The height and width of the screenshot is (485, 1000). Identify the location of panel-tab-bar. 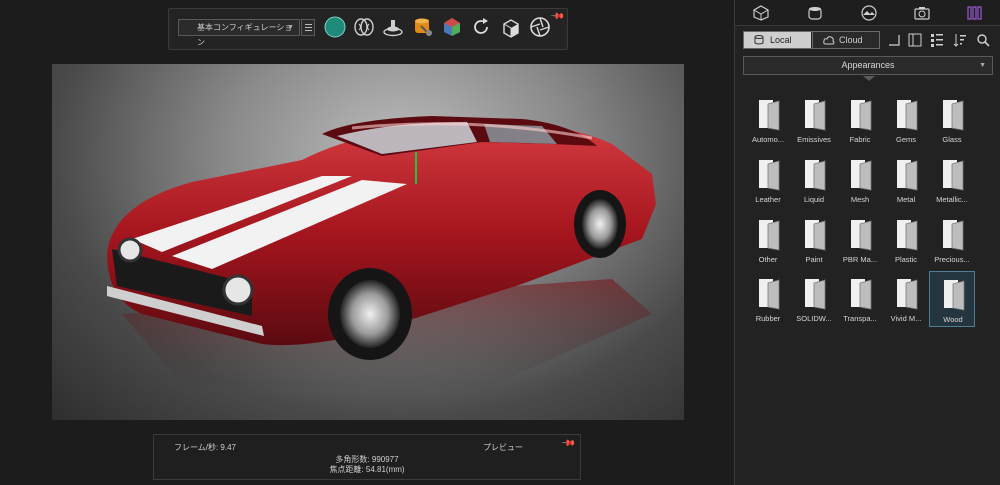
(867, 13).